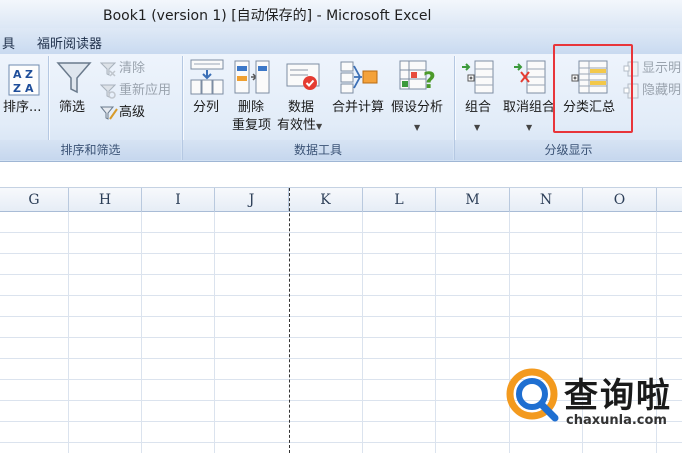  What do you see at coordinates (69, 42) in the screenshot?
I see `tab-foxit-reader: 福昕阅读器` at bounding box center [69, 42].